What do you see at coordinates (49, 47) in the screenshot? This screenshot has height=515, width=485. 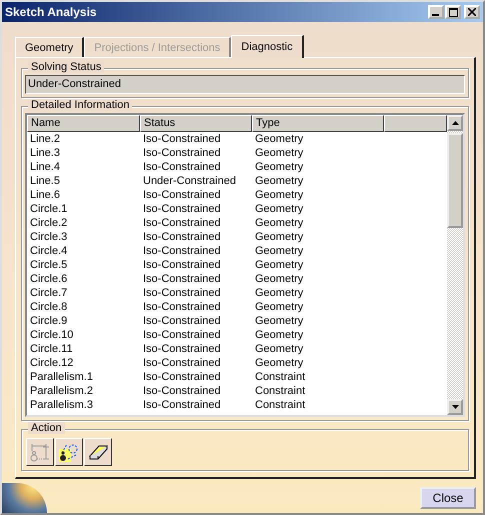 I see `tab: Geometry` at bounding box center [49, 47].